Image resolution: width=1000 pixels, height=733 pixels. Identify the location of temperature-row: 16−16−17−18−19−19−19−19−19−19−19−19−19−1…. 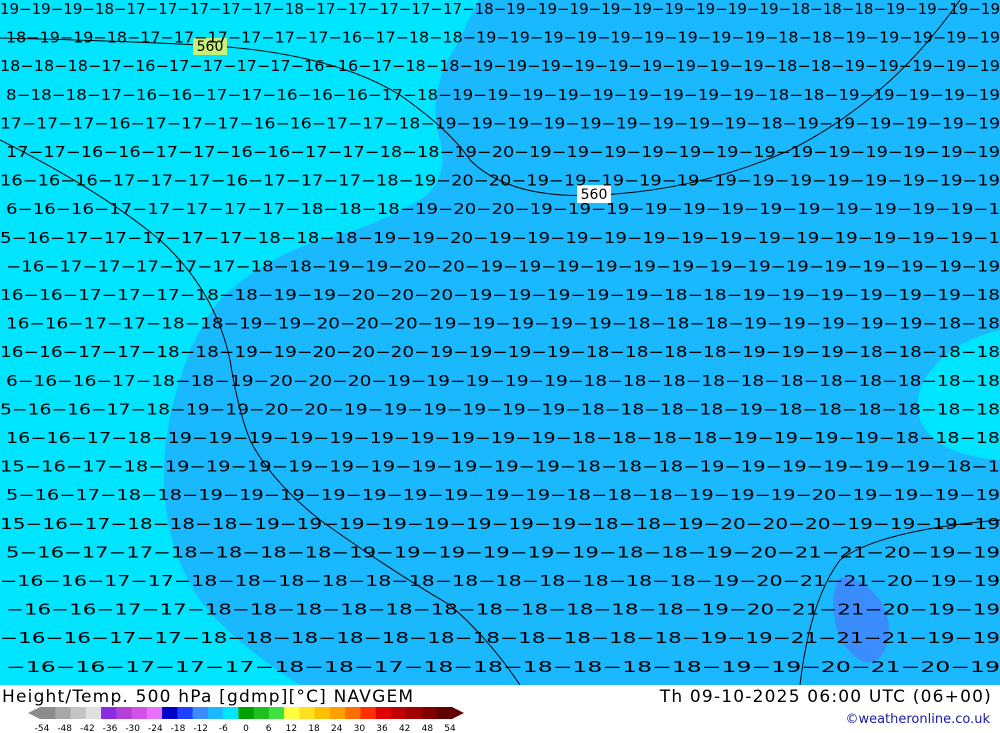
(503, 438).